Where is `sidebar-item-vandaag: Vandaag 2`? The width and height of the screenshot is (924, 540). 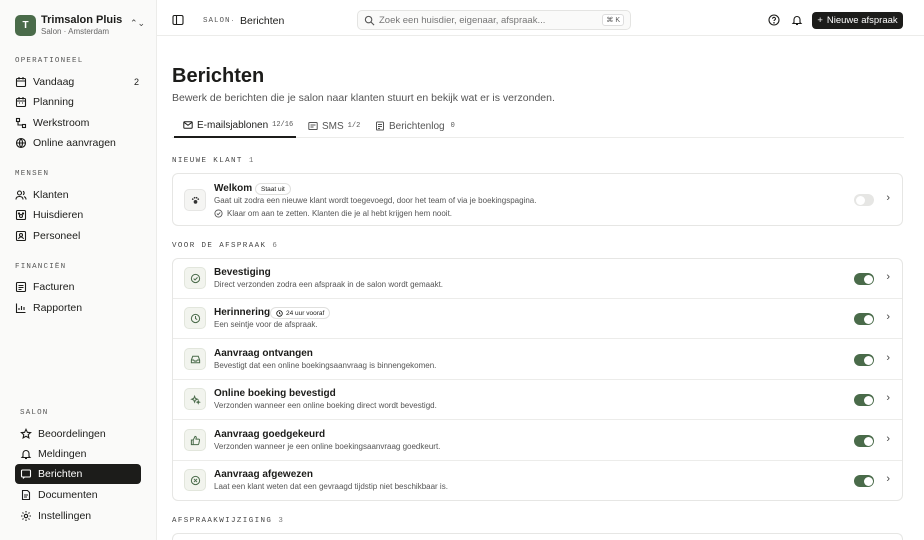
sidebar-item-vandaag: Vandaag 2 is located at coordinates (78, 82).